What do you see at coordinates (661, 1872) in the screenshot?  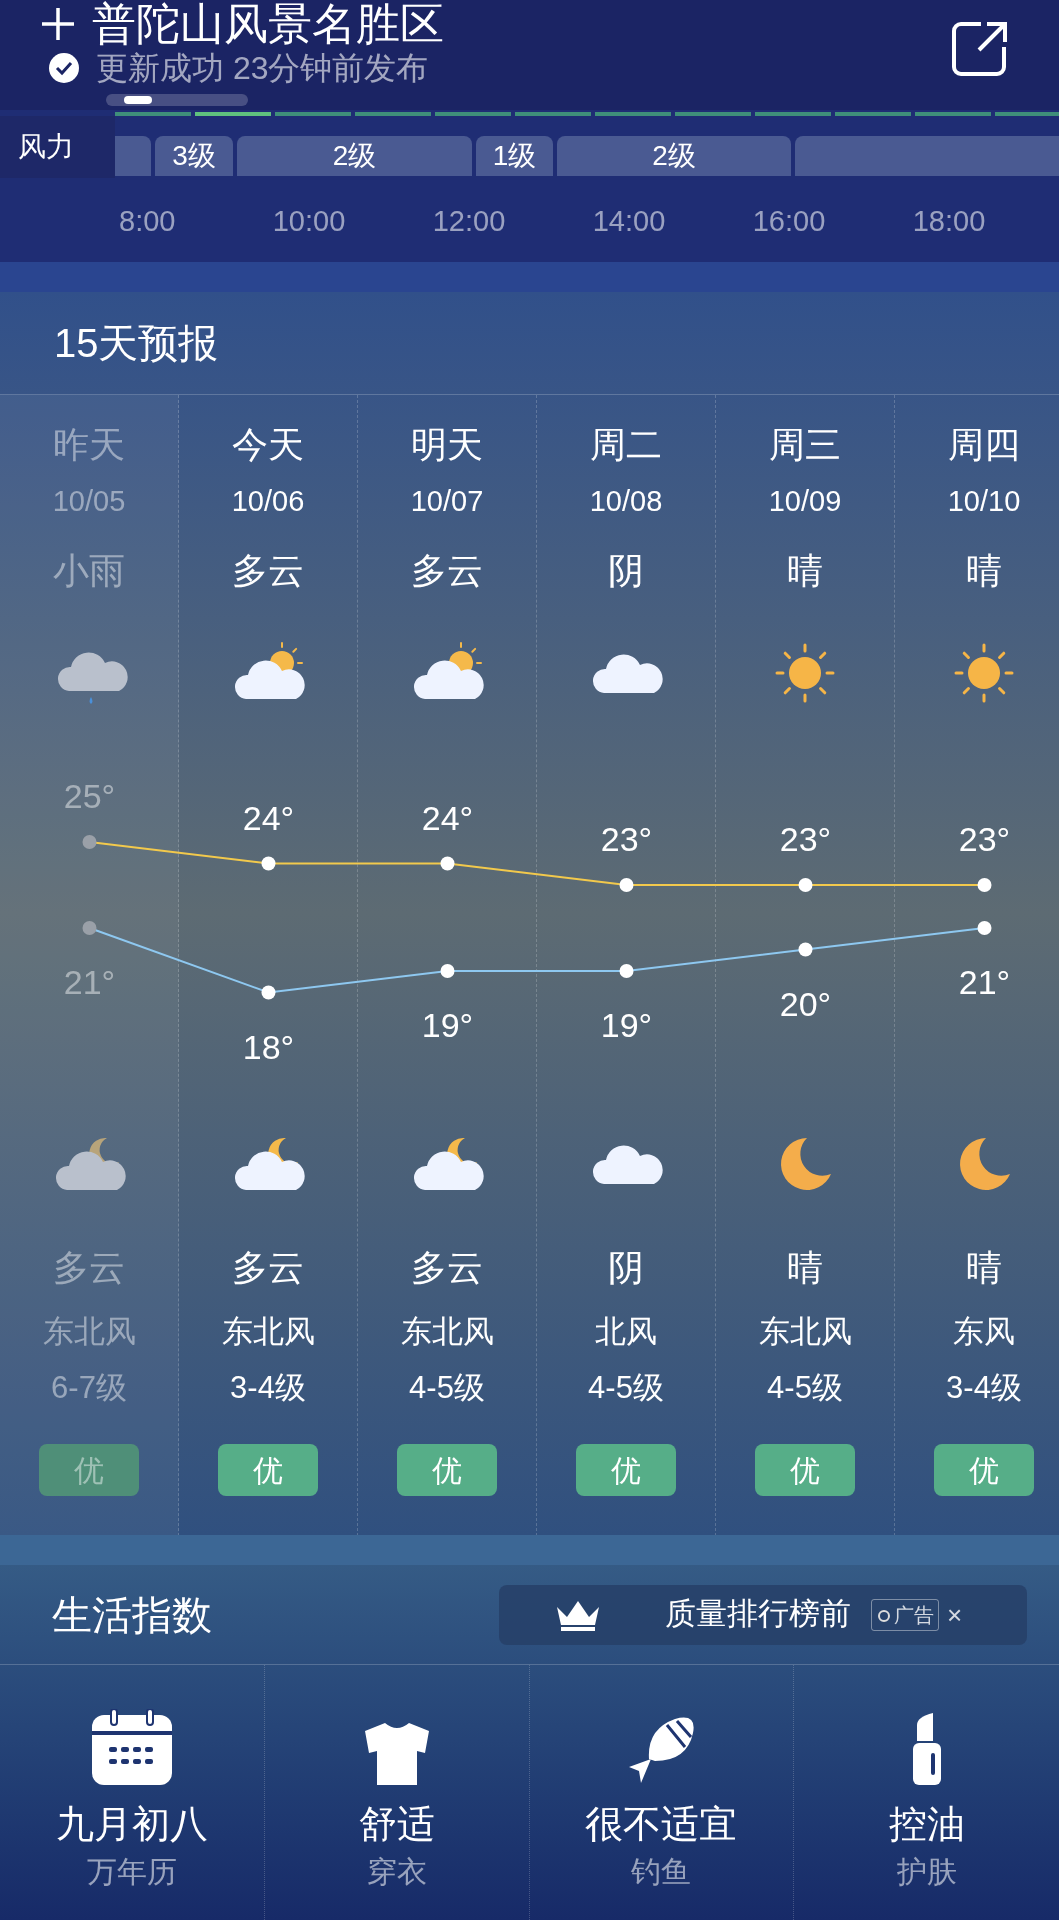 I see `index-label: 钓鱼` at bounding box center [661, 1872].